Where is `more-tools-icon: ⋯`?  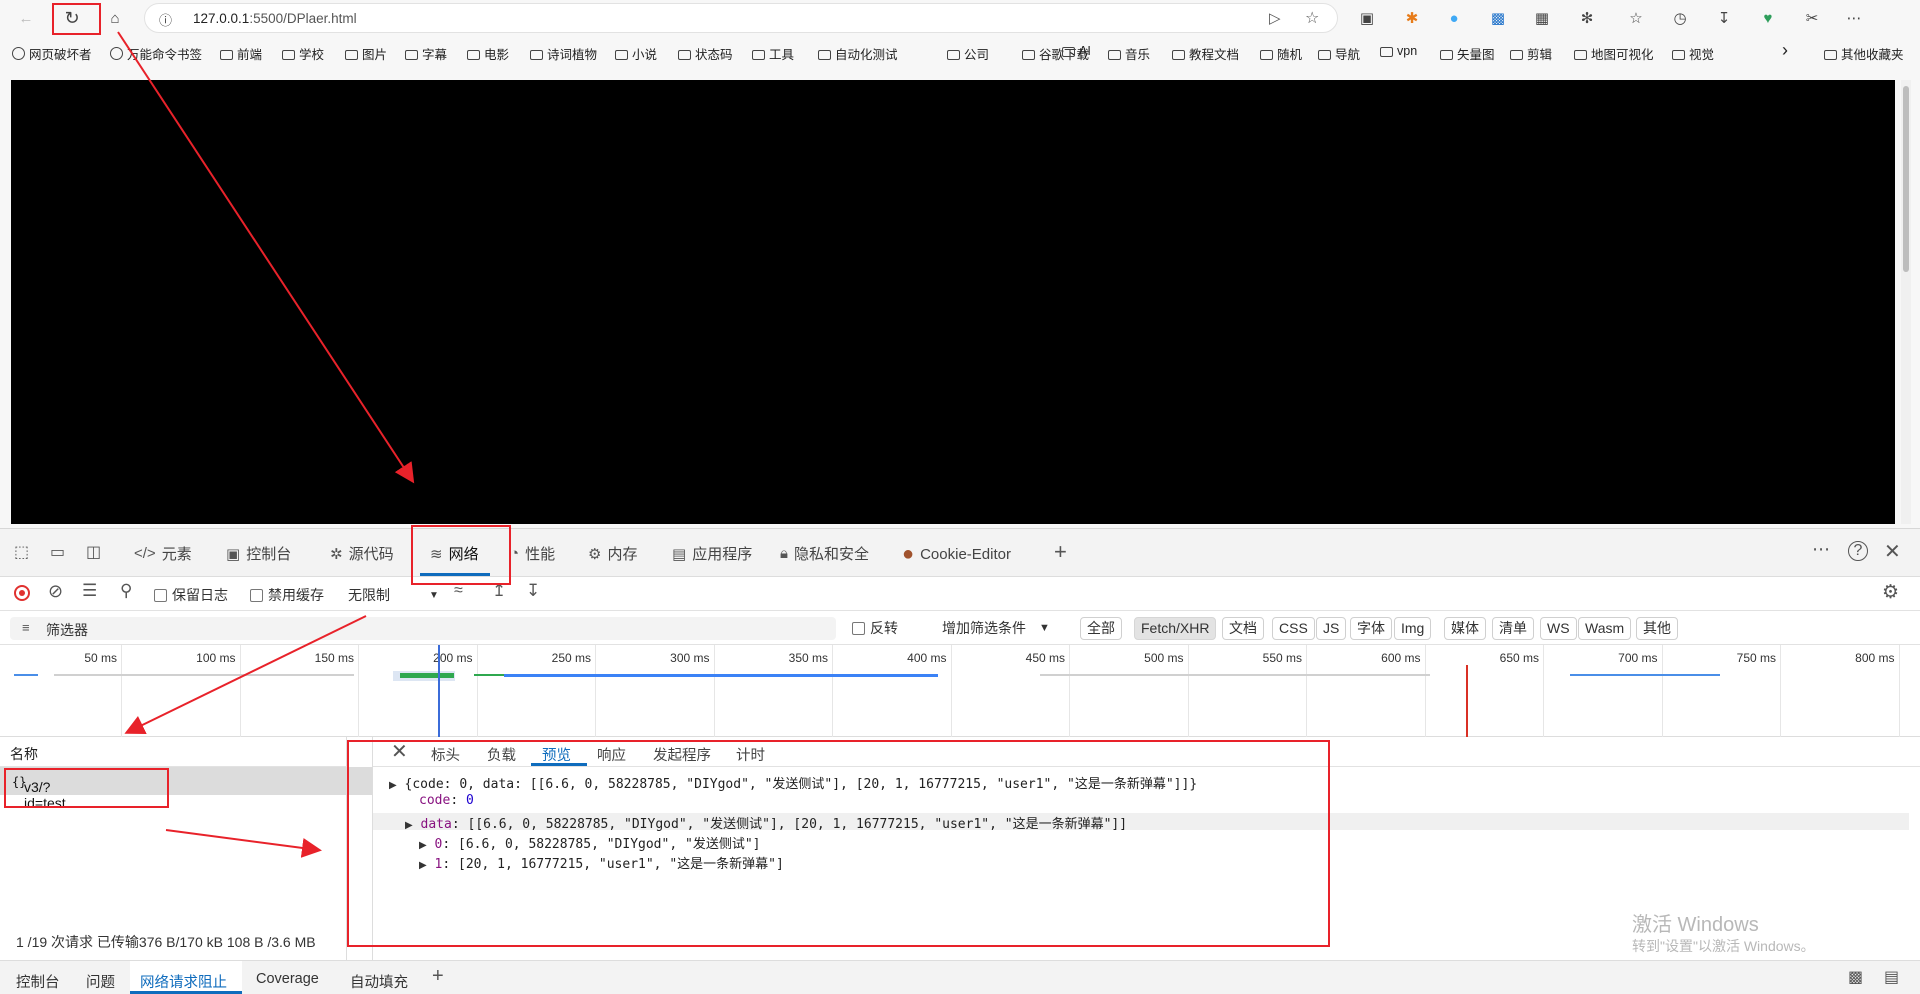
more-tools-icon: ⋯ is located at coordinates (1821, 549).